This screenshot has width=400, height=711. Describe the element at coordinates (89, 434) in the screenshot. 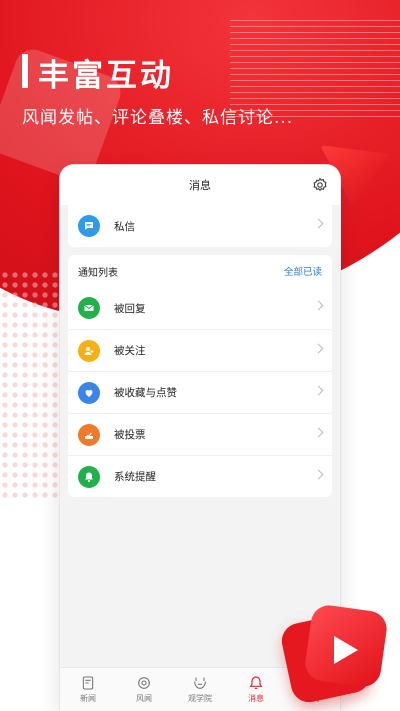

I see `vote-icon` at that location.